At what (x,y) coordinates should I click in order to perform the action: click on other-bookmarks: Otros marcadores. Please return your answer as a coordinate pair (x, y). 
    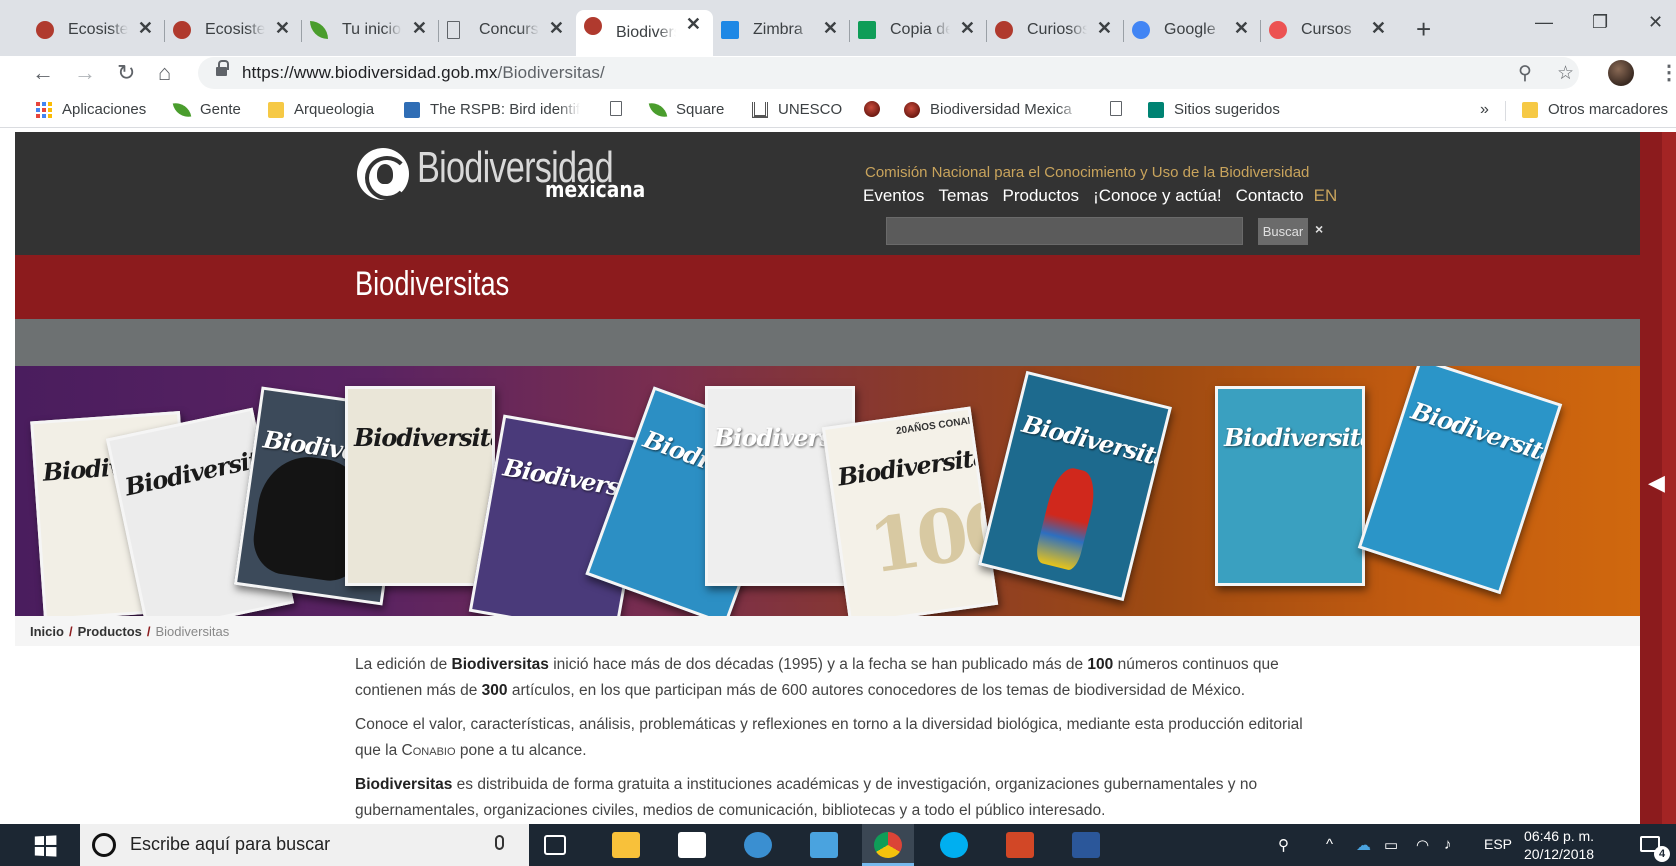
    Looking at the image, I should click on (1595, 109).